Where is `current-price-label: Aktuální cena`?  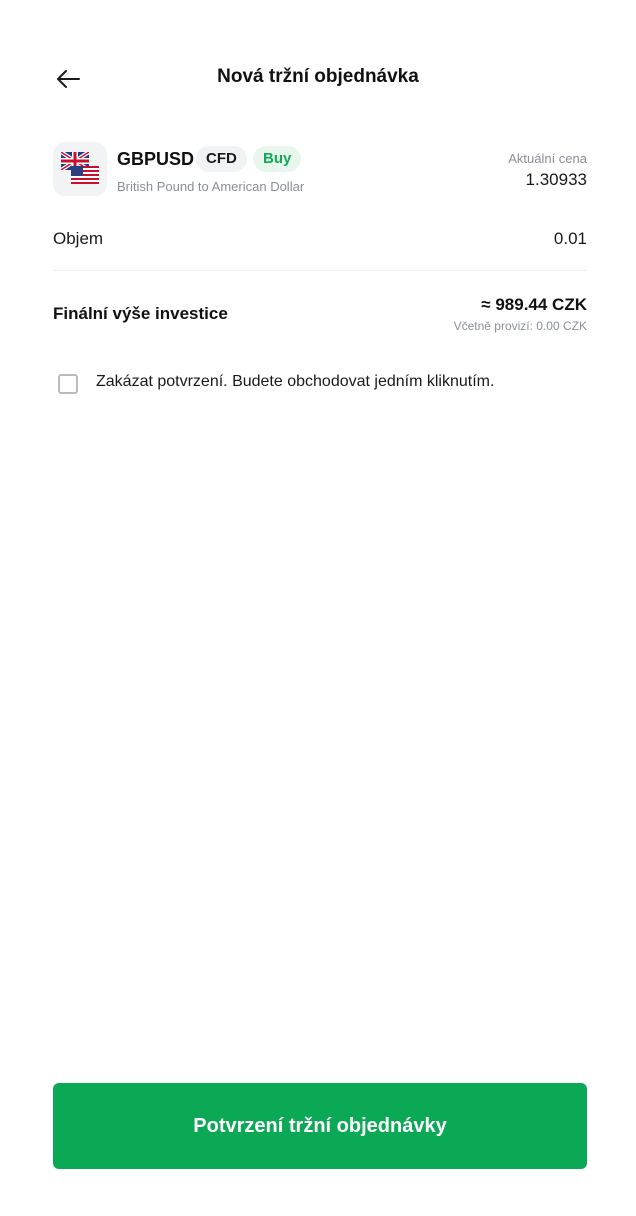
current-price-label: Aktuální cena is located at coordinates (547, 158).